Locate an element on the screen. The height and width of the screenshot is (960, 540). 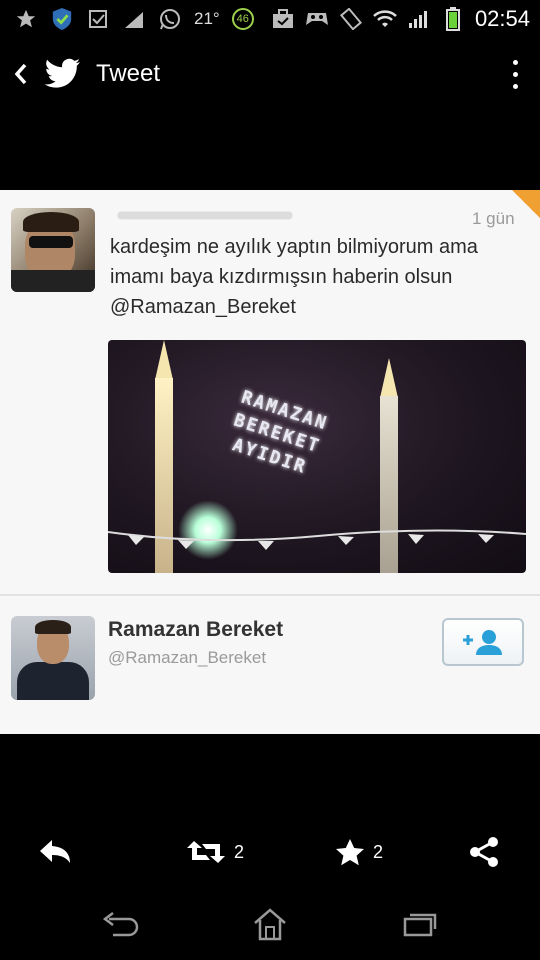
app-bar: Tweet is located at coordinates (270, 74).